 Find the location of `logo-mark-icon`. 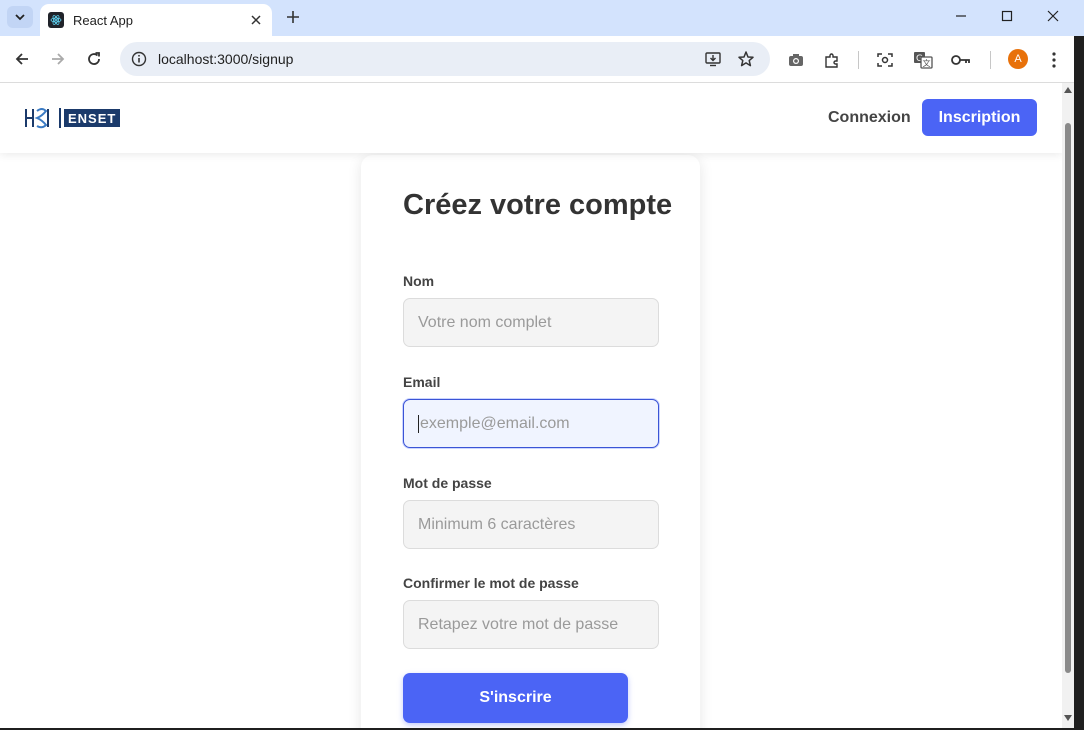

logo-mark-icon is located at coordinates (40, 118).